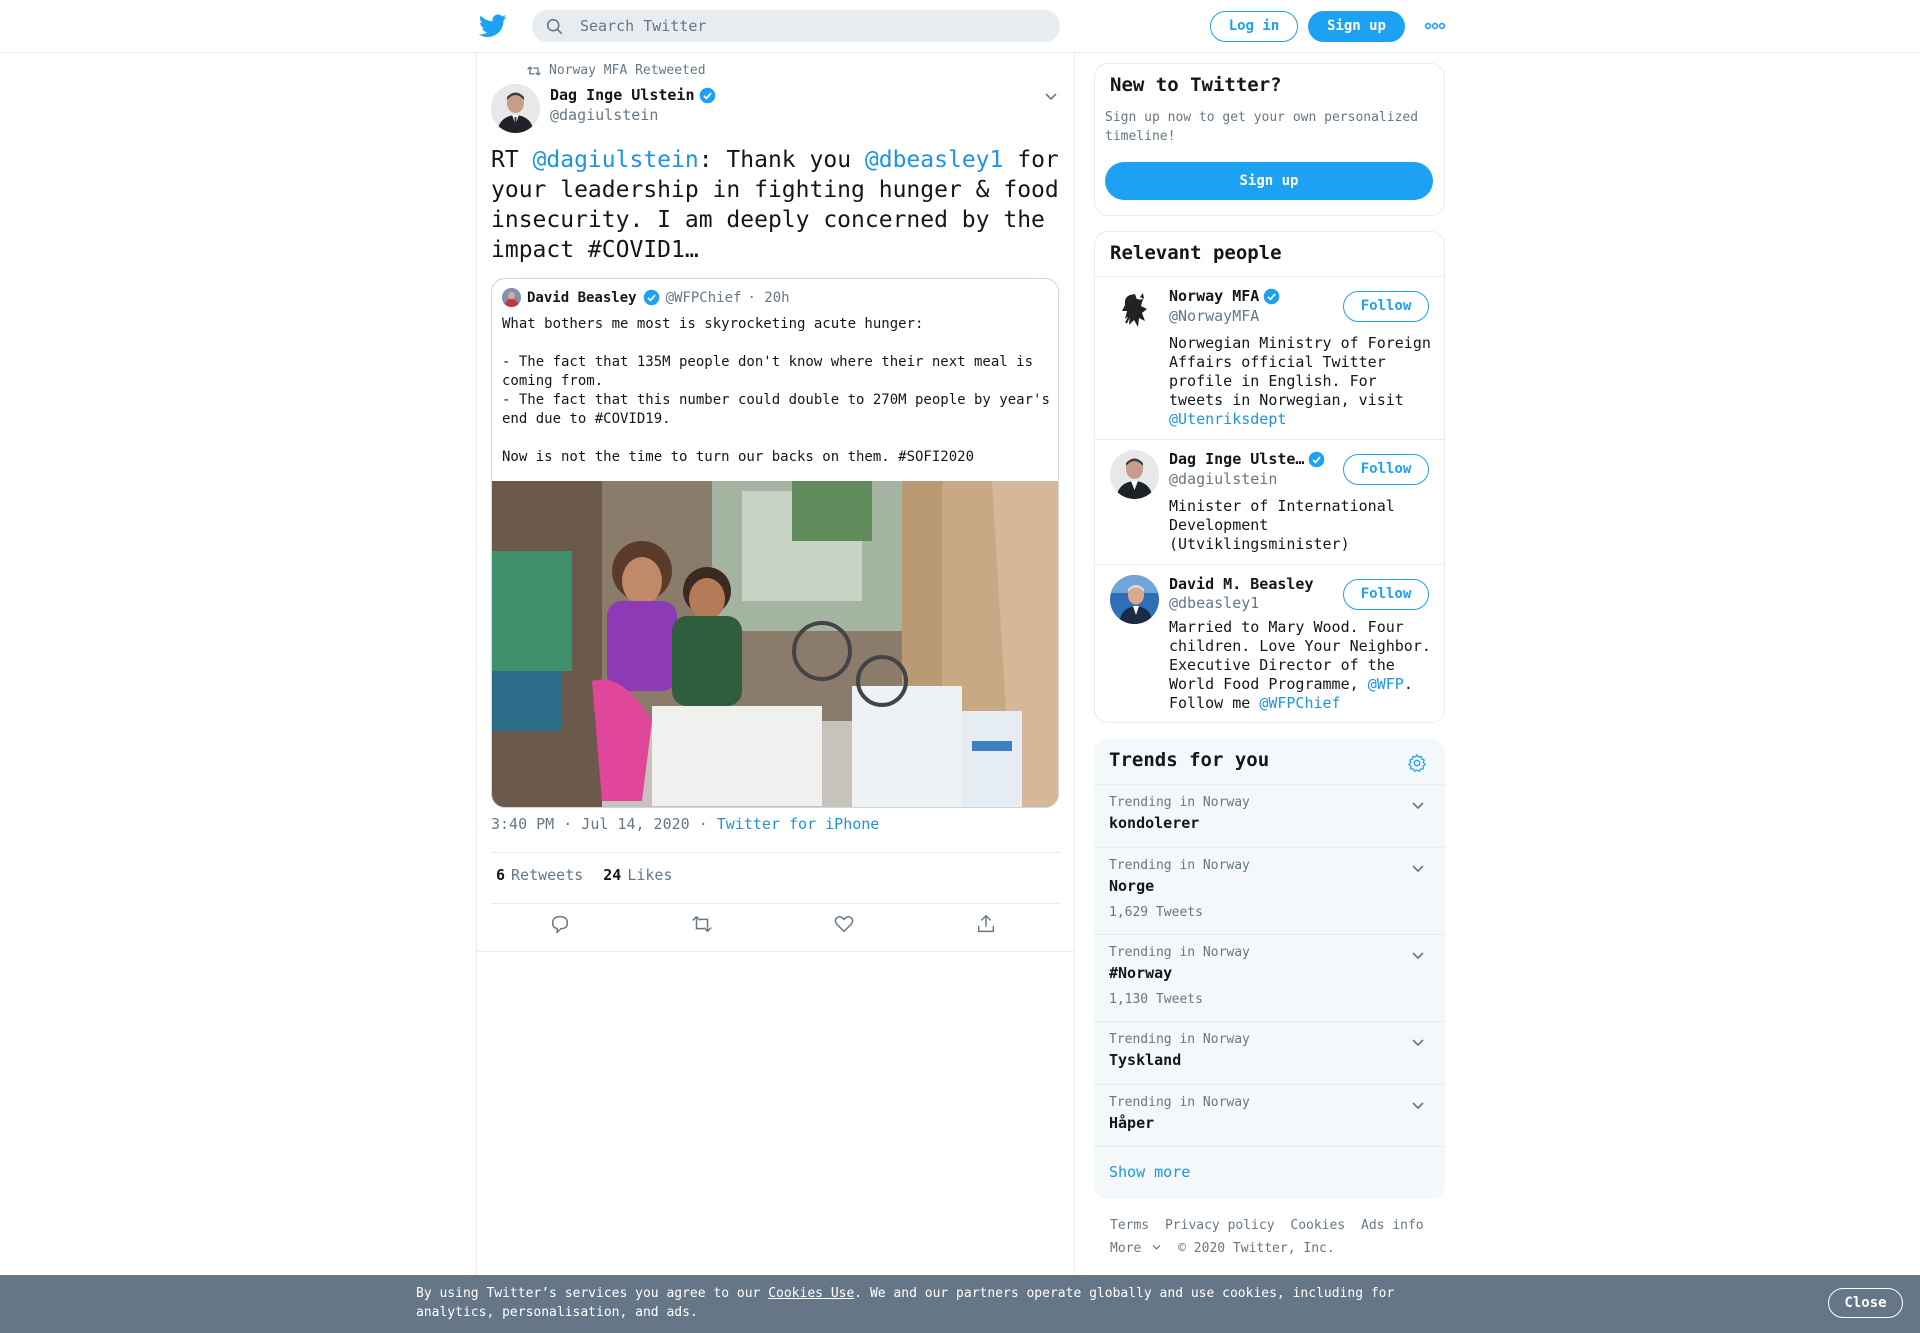 The height and width of the screenshot is (1333, 1920). What do you see at coordinates (703, 297) in the screenshot?
I see `quoted-author-handle: @WFPChief` at bounding box center [703, 297].